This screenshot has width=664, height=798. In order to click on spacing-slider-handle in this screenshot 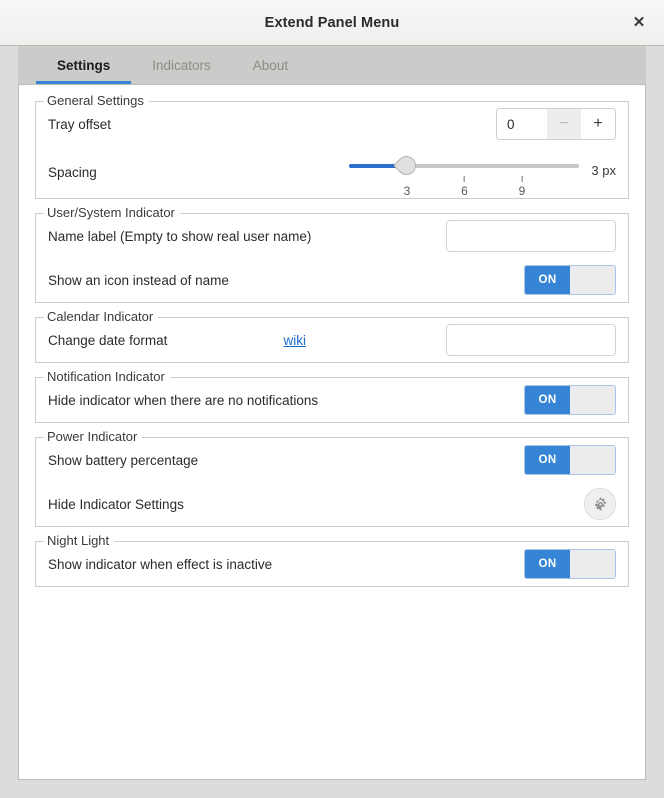, I will do `click(407, 165)`.